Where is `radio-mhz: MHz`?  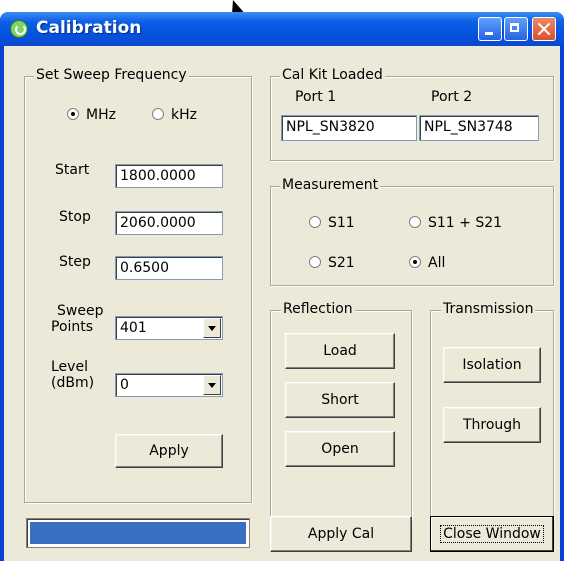
radio-mhz: MHz is located at coordinates (91, 116).